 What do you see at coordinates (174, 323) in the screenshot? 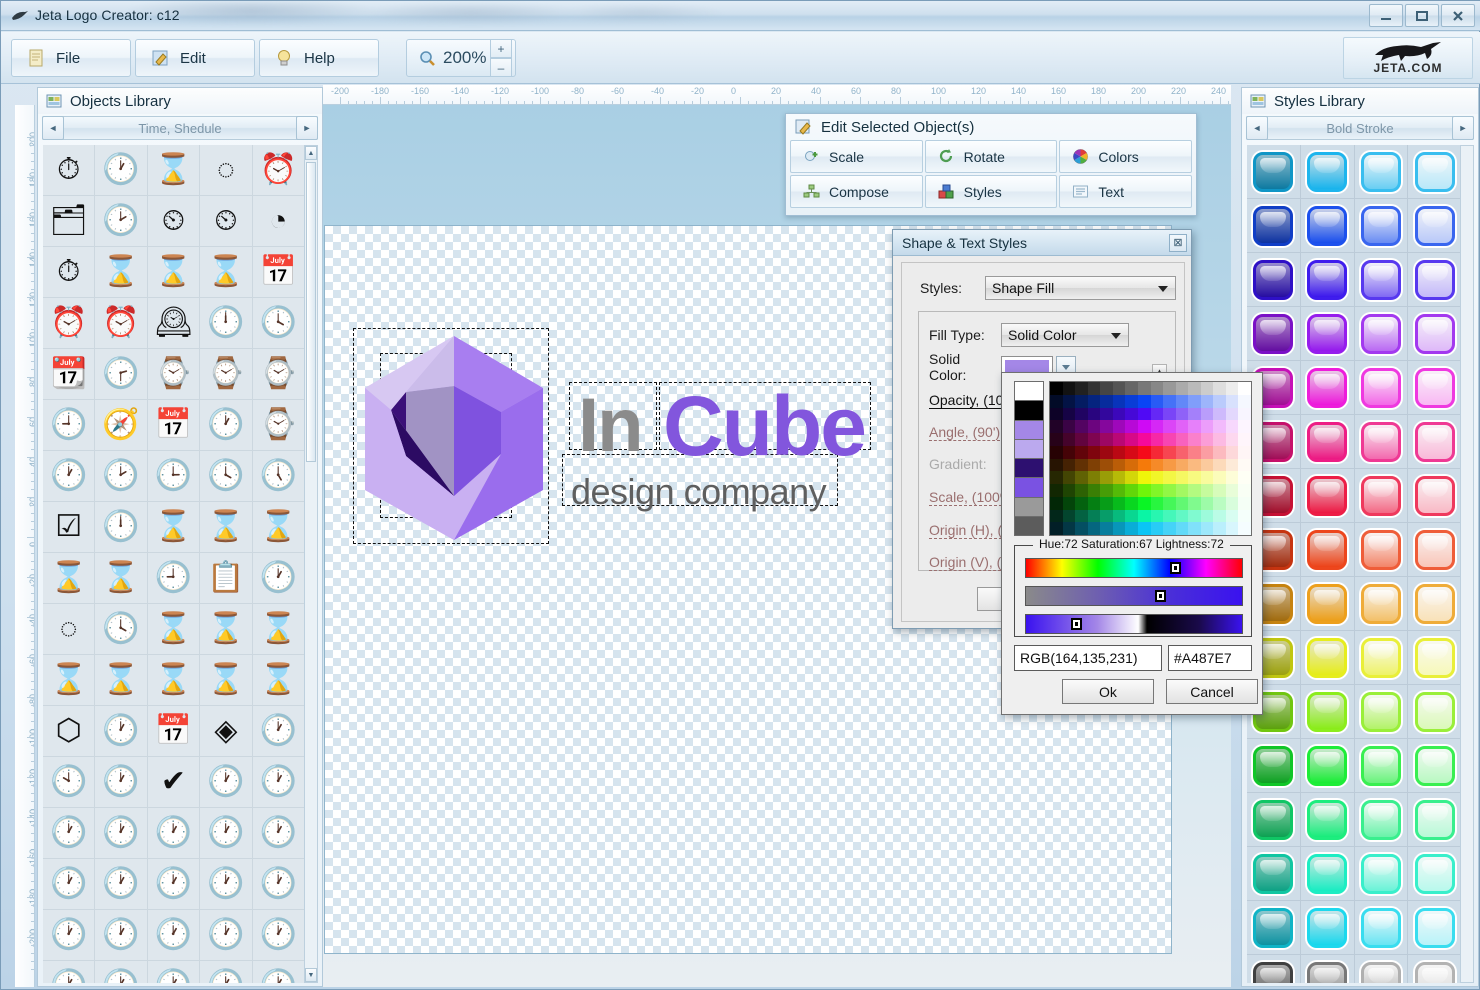
I see `object-icon-cell: 🕰` at bounding box center [174, 323].